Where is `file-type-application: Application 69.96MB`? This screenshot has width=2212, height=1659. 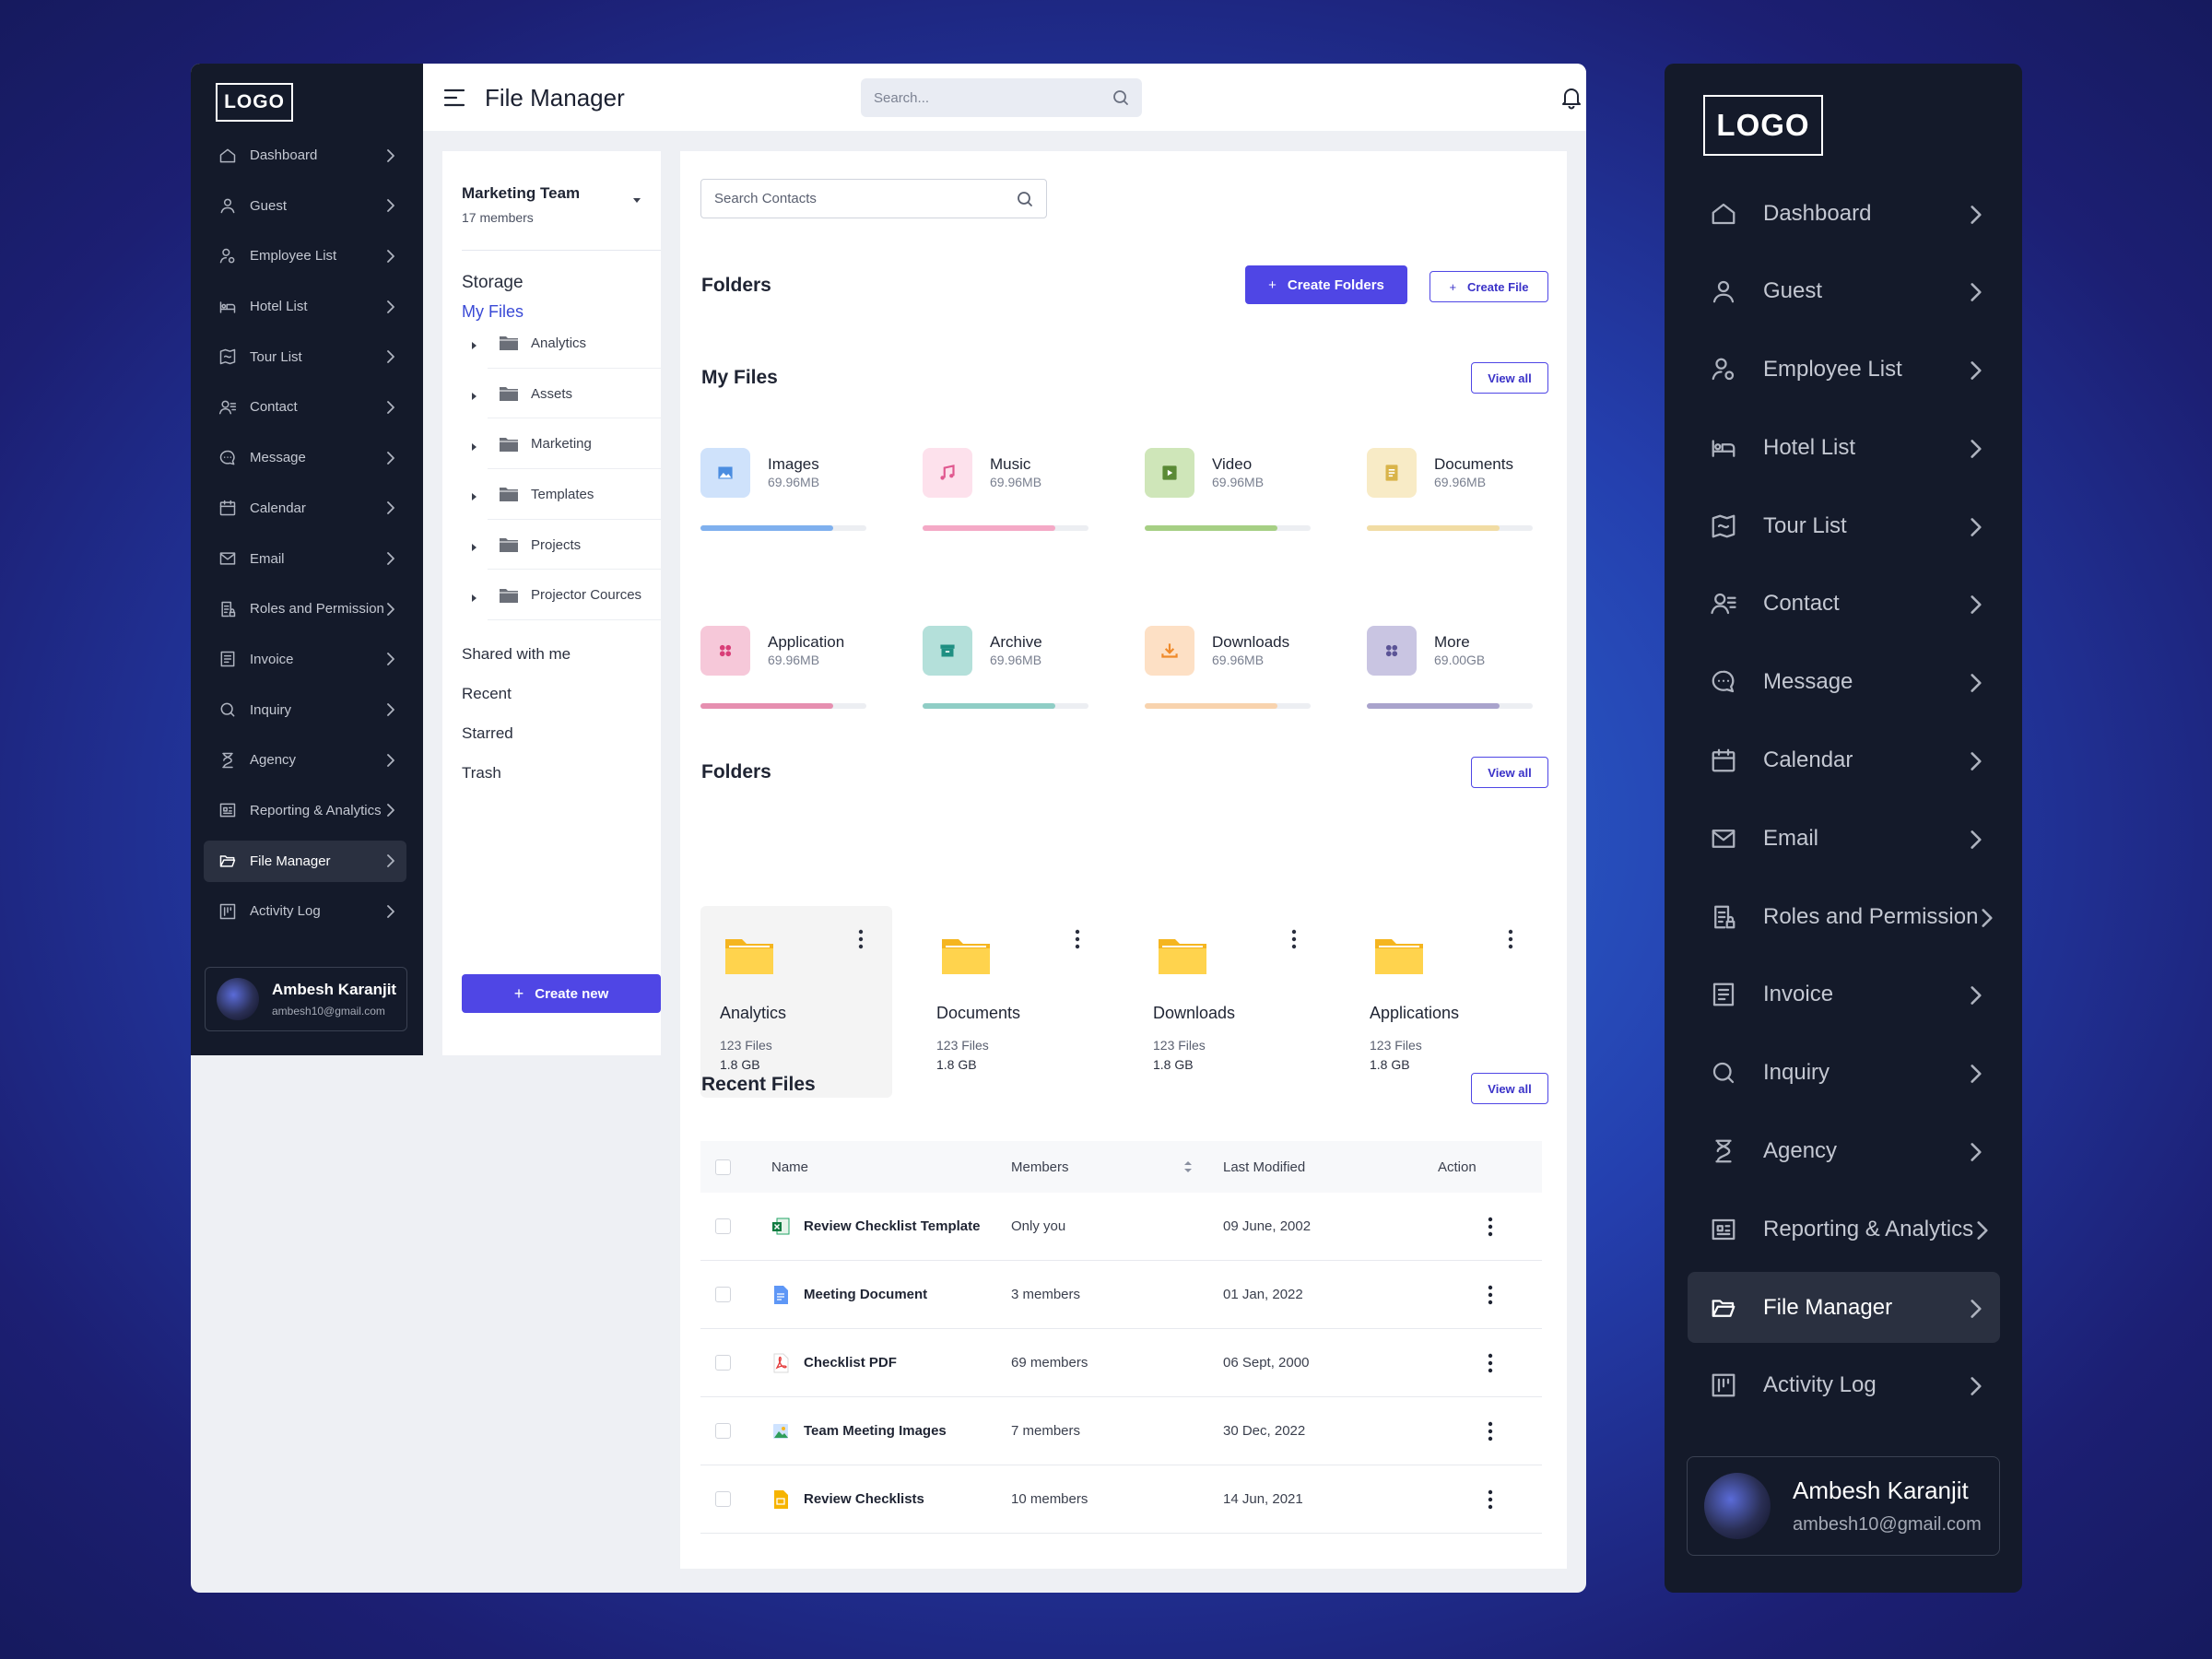
file-type-application: Application 69.96MB is located at coordinates (783, 681).